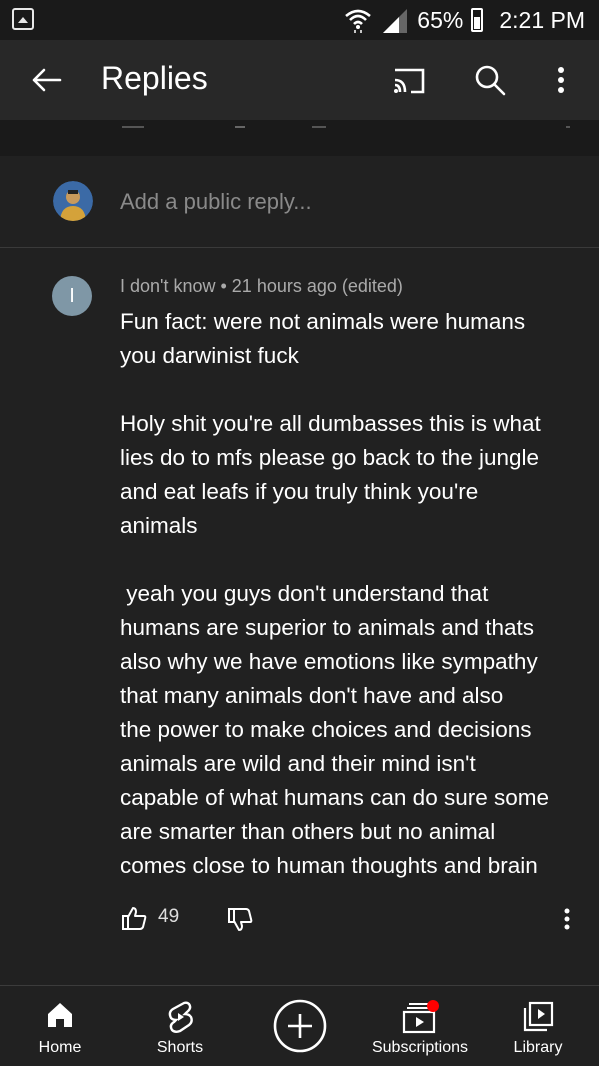 The width and height of the screenshot is (599, 1066). I want to click on comment-actions: 49, so click(350, 918).